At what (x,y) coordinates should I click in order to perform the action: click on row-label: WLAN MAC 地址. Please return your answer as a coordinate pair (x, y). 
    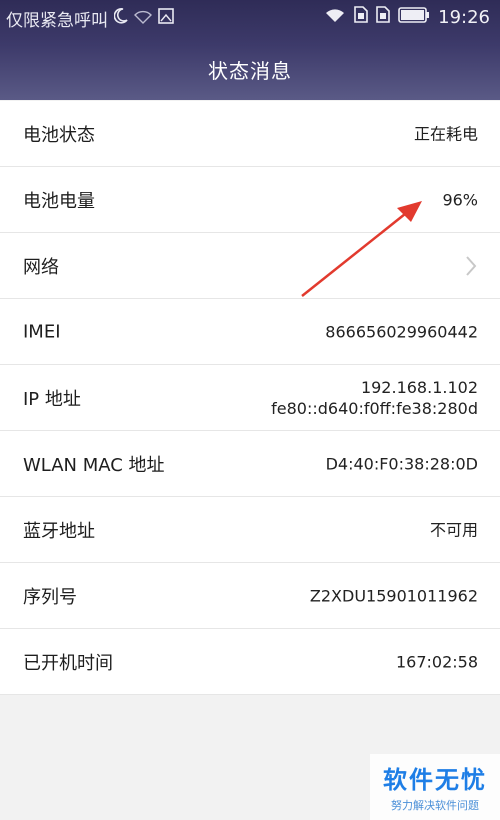
    Looking at the image, I should click on (94, 465).